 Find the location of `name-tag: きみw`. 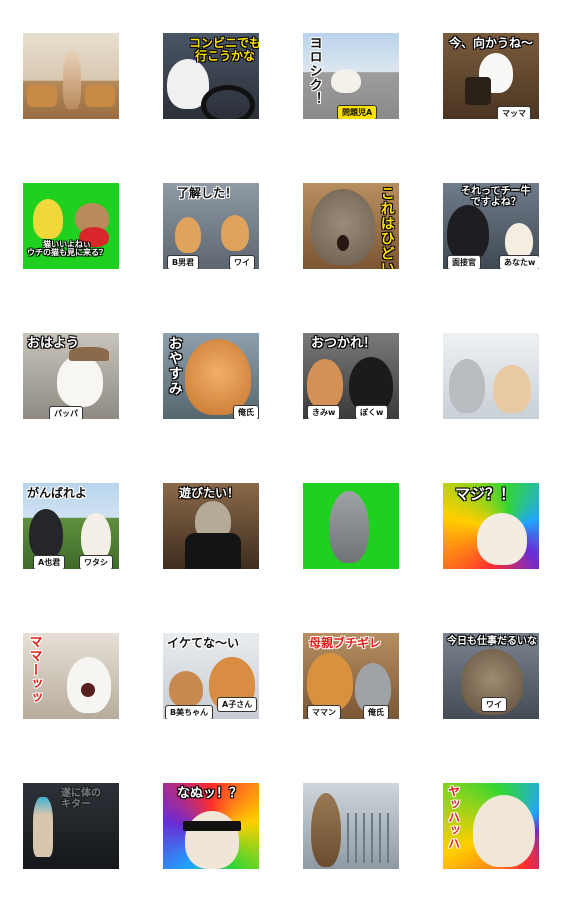

name-tag: きみw is located at coordinates (324, 412).